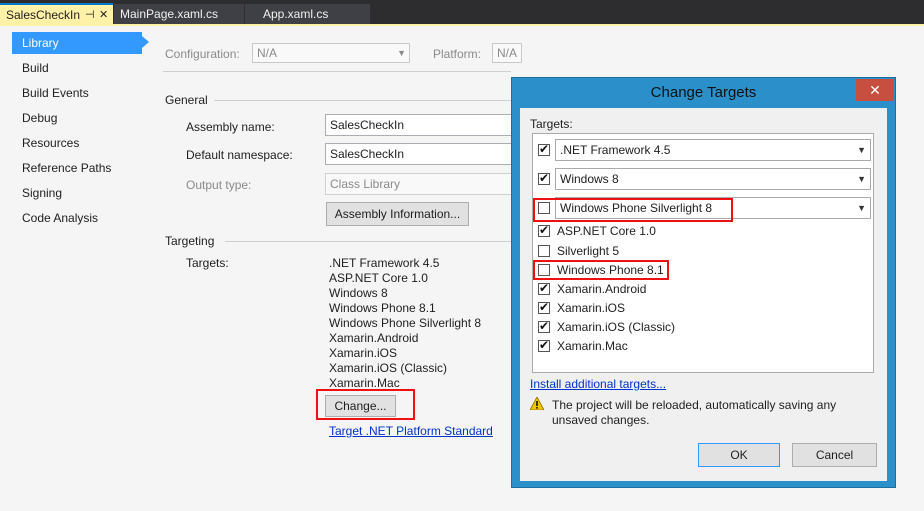 The width and height of the screenshot is (924, 511). I want to click on platform-value: N/A, so click(507, 53).